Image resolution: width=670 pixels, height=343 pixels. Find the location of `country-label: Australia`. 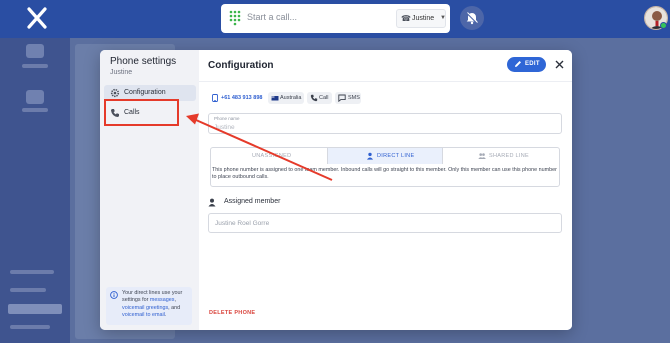

country-label: Australia is located at coordinates (291, 98).